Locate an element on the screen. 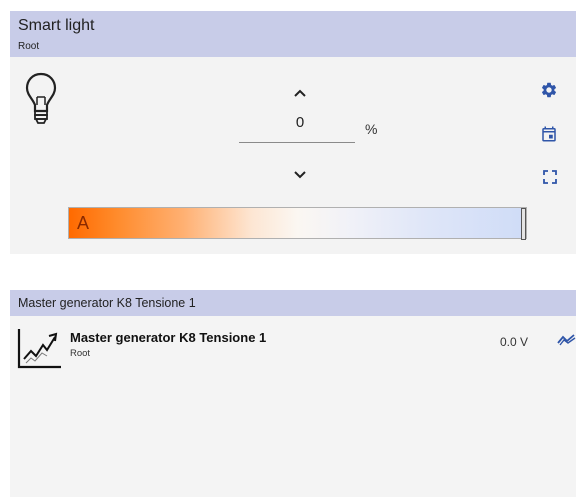 Image resolution: width=576 pixels, height=497 pixels. trend-icon is located at coordinates (566, 339).